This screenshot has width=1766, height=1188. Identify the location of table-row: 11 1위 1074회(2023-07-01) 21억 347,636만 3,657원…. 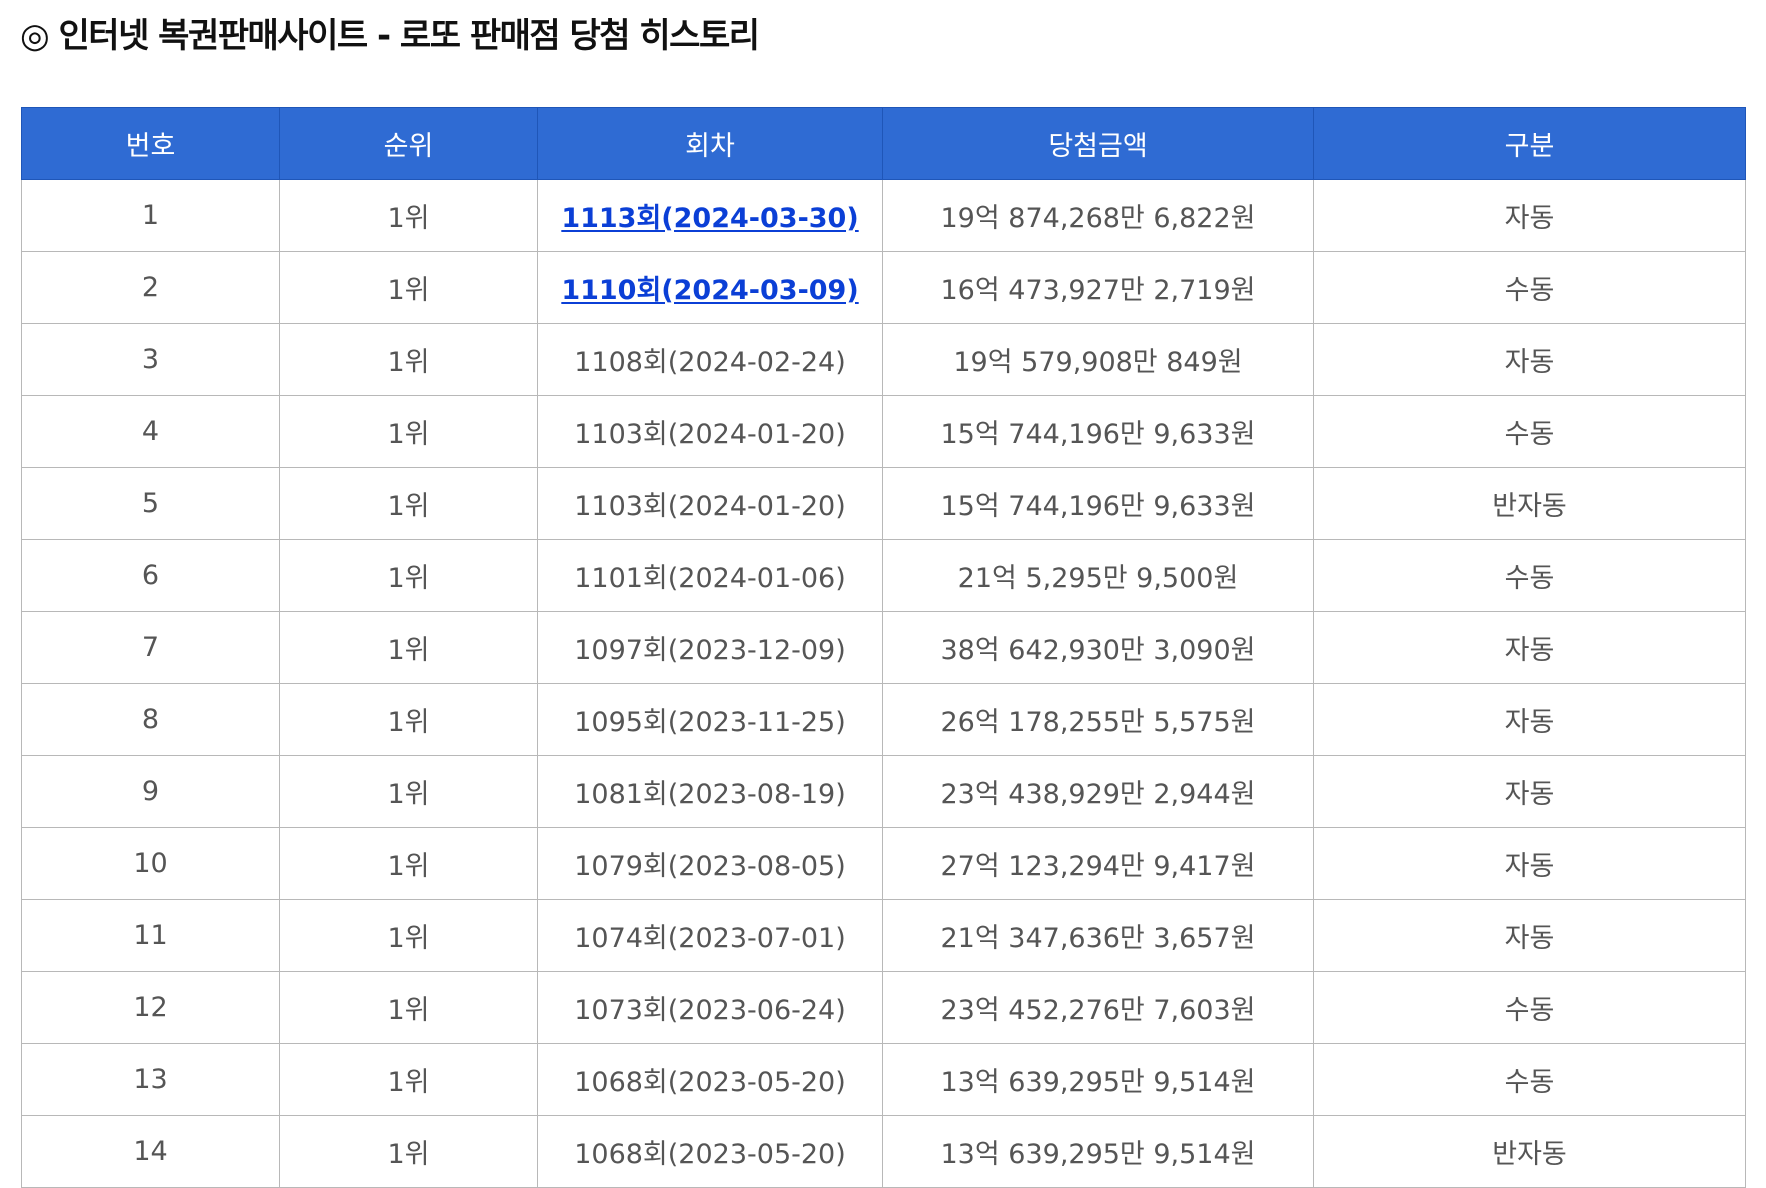
(883, 935).